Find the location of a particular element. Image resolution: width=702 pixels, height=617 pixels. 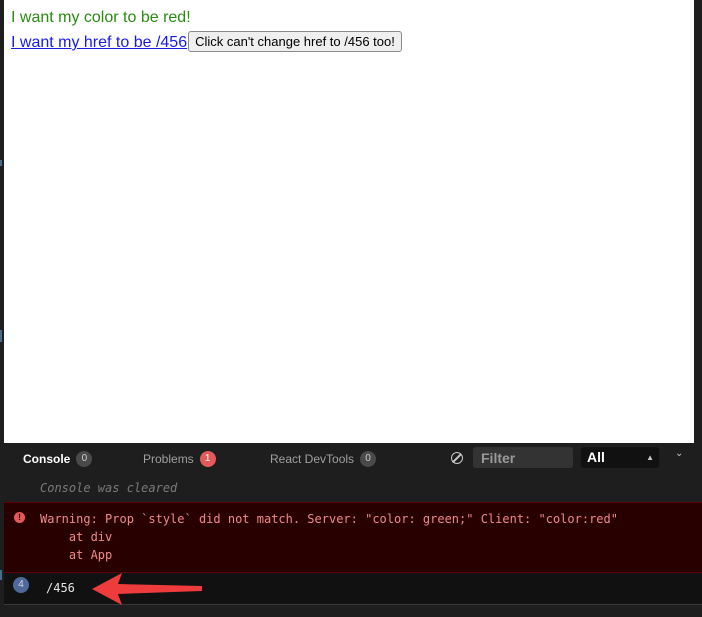

filter-input is located at coordinates (523, 457).